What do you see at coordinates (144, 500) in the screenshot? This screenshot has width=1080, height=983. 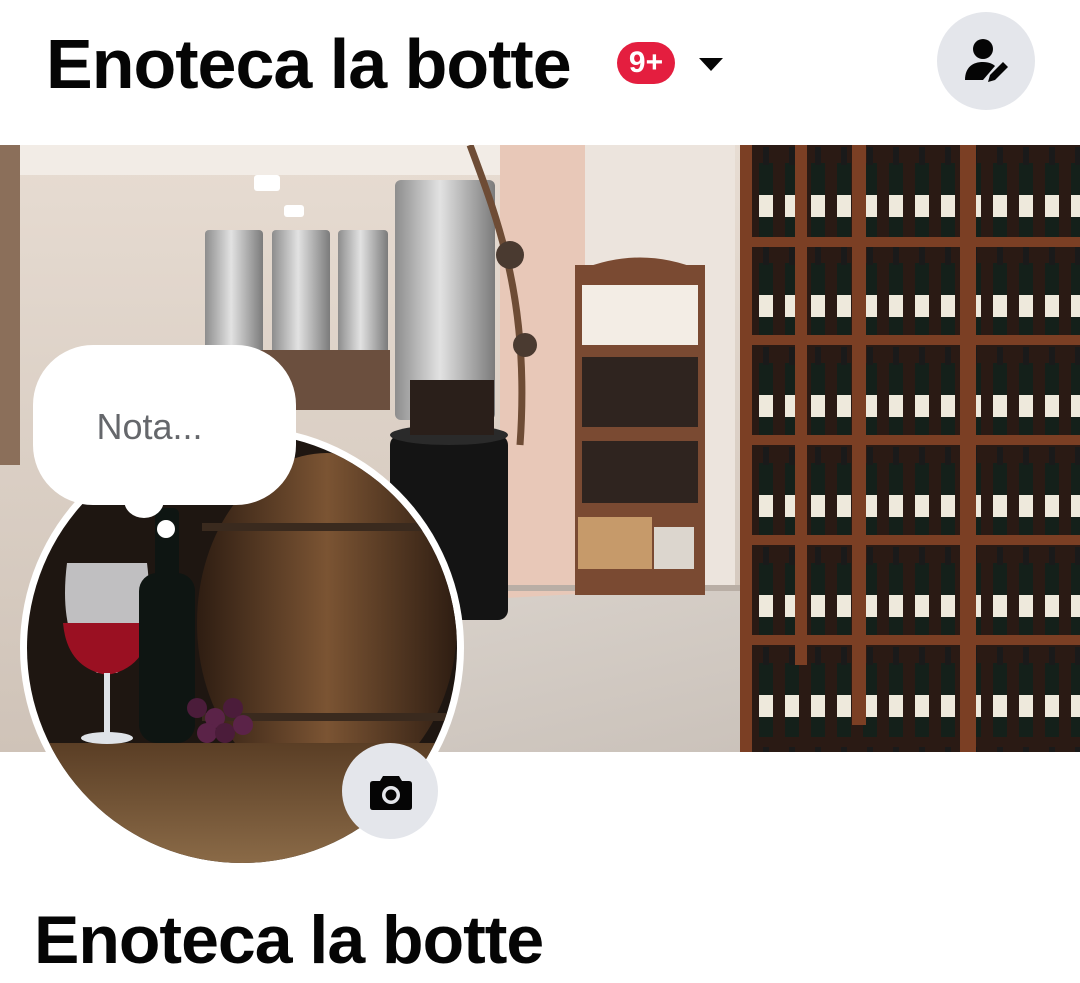 I see `note-bubble-tail` at bounding box center [144, 500].